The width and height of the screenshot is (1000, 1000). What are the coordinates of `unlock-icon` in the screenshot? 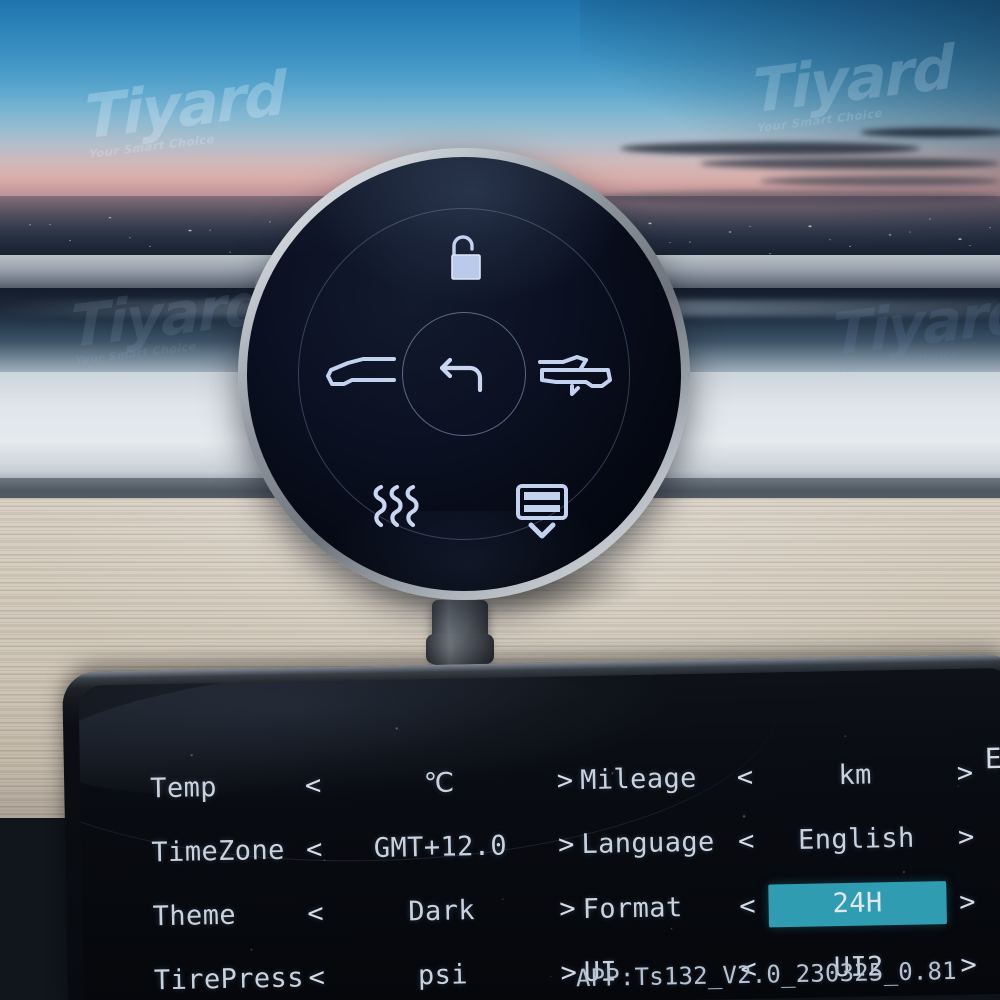 It's located at (464, 260).